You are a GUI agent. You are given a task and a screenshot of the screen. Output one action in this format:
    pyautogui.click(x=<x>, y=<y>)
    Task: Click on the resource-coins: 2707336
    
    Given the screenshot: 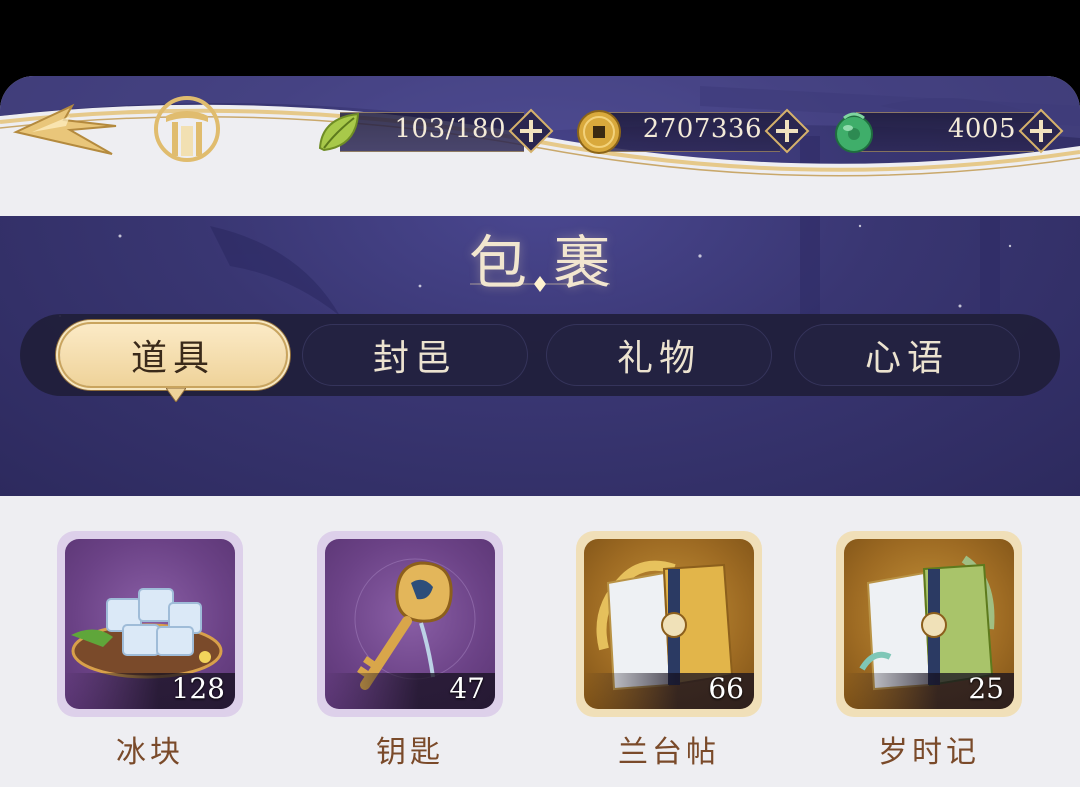 What is the action you would take?
    pyautogui.click(x=692, y=130)
    